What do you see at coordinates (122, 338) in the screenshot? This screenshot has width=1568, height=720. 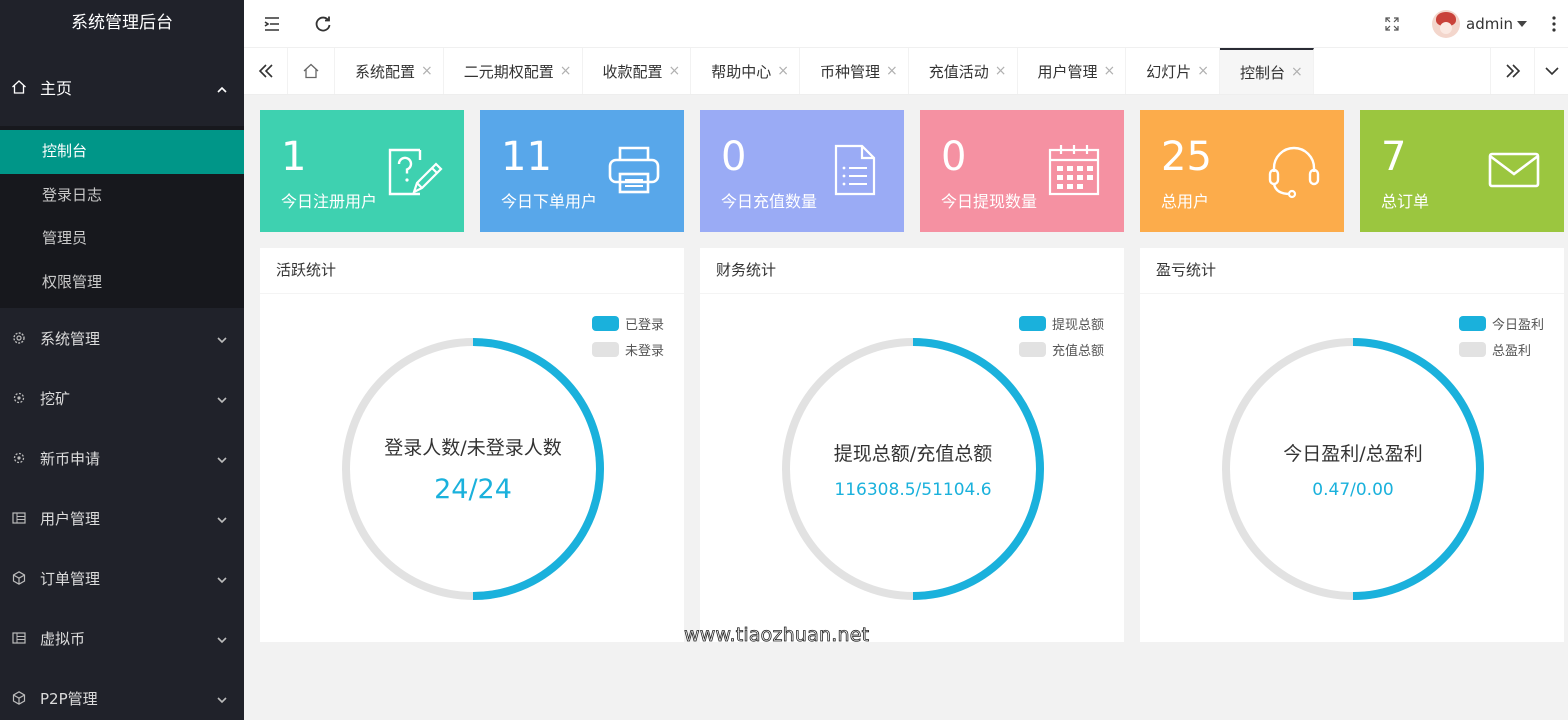 I see `sidebar-group-system: 系统管理` at bounding box center [122, 338].